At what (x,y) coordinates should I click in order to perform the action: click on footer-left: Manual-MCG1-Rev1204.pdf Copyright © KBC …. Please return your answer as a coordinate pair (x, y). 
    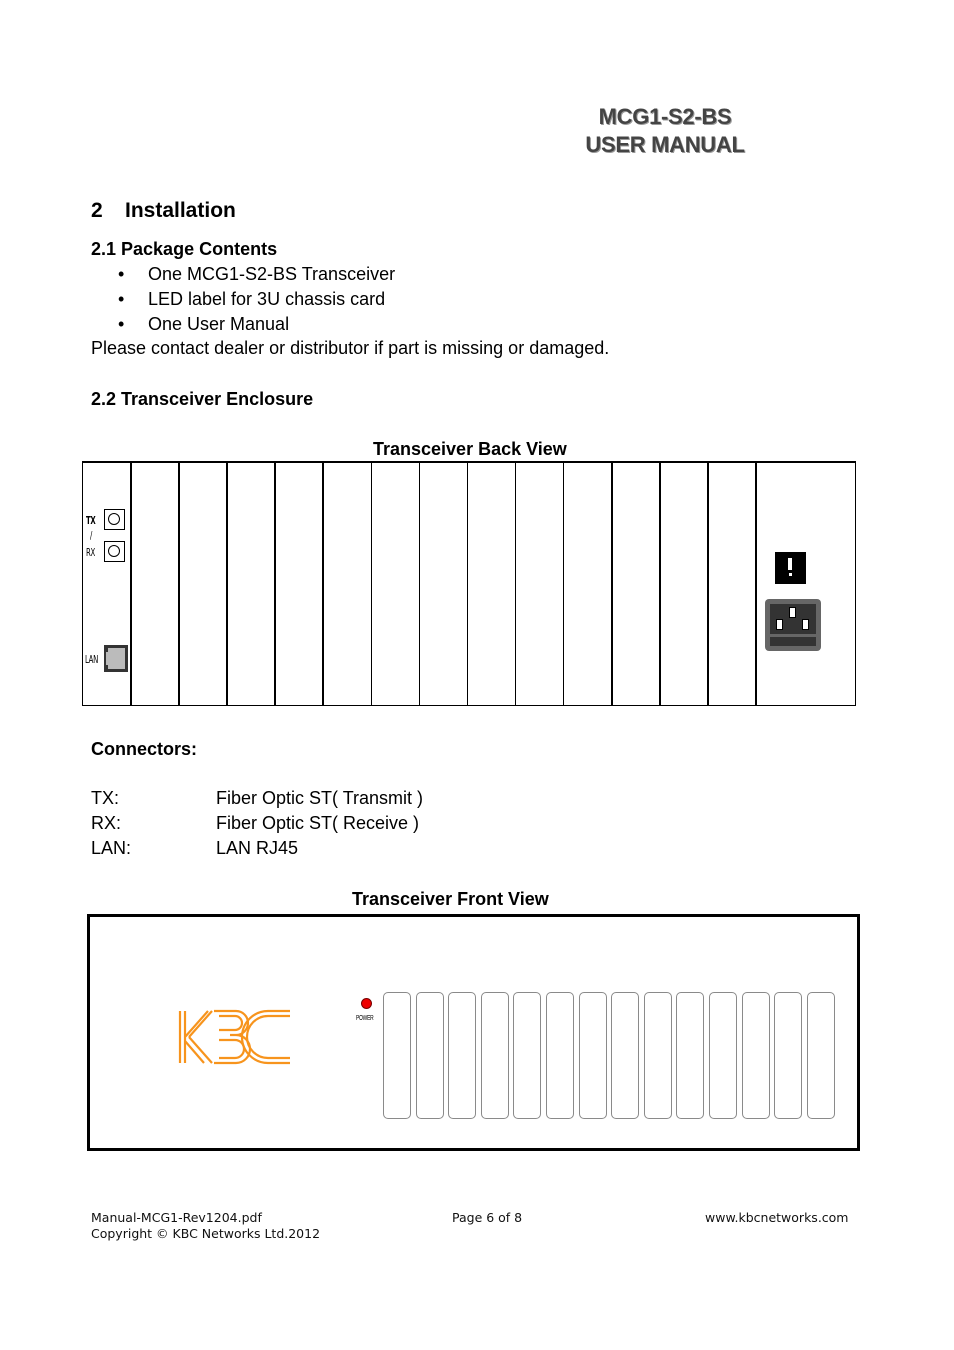
    Looking at the image, I should click on (205, 1226).